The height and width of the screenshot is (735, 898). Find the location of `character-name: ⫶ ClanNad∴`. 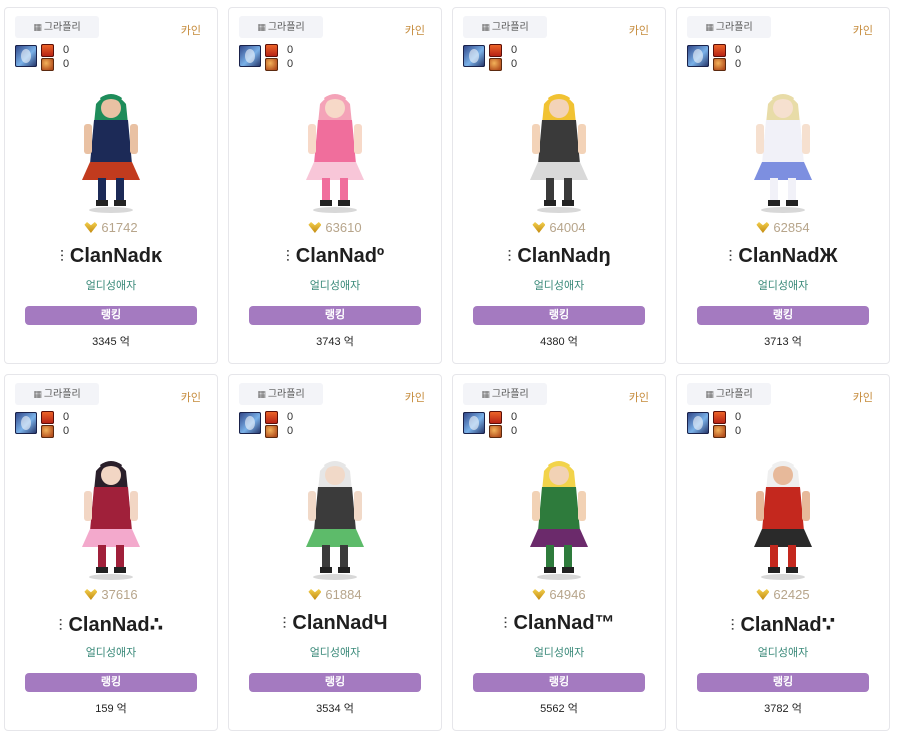

character-name: ⫶ ClanNad∴ is located at coordinates (111, 624).